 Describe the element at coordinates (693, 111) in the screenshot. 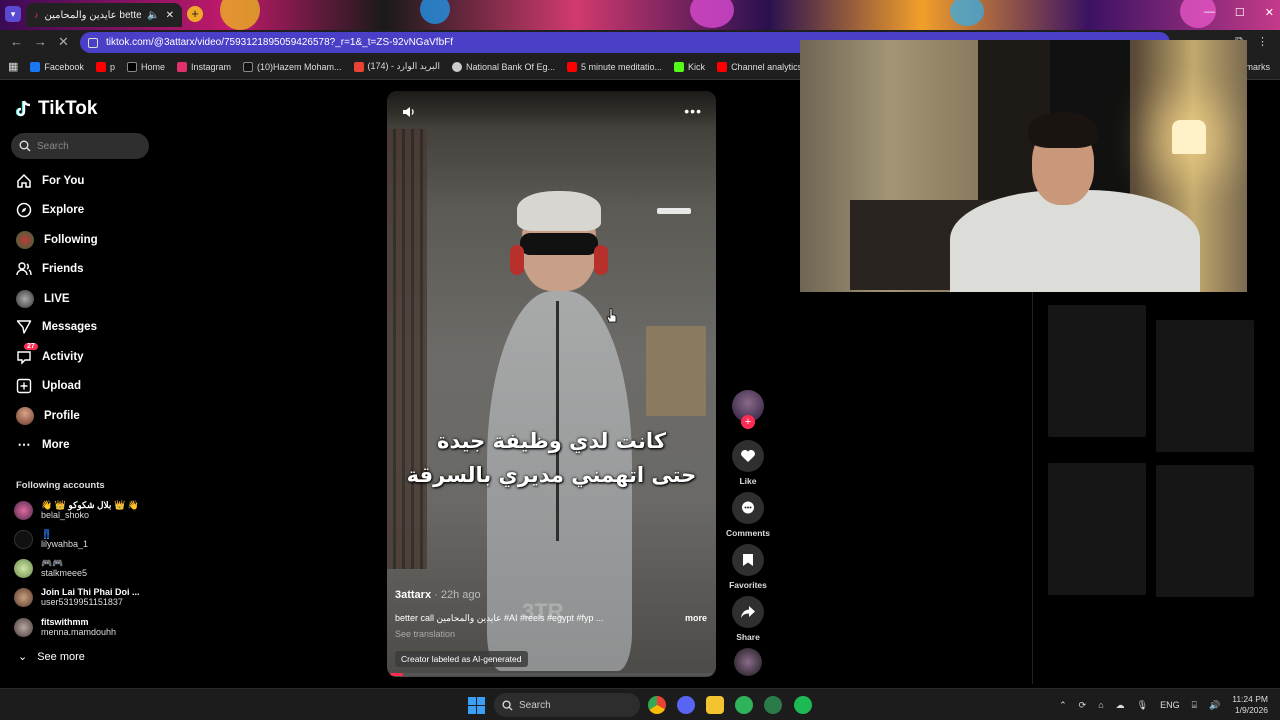

I see `more-options-icon: •••` at that location.